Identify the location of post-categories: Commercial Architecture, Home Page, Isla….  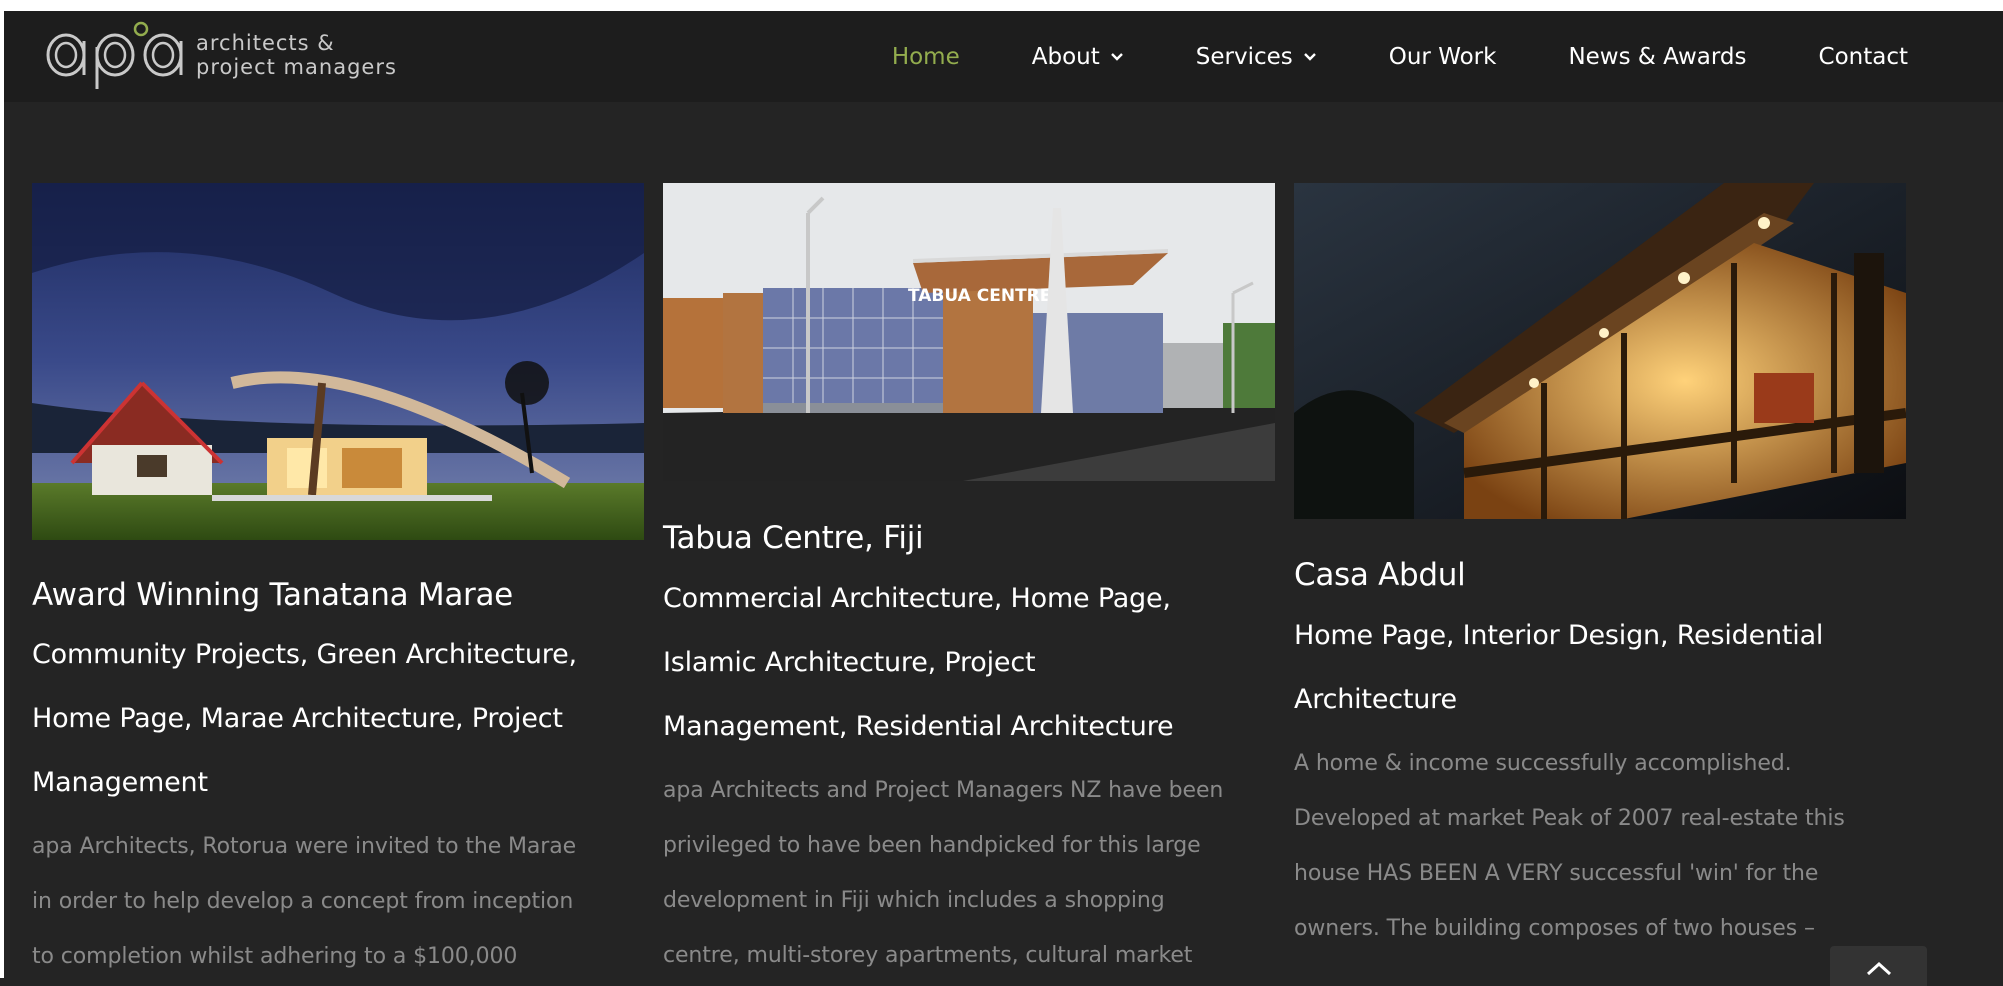
(969, 663).